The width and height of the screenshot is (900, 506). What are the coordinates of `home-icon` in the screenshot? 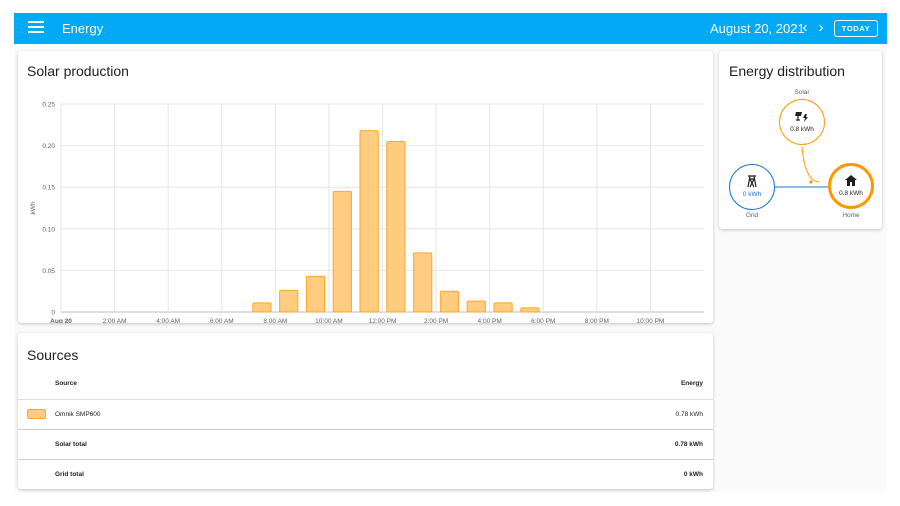 It's located at (851, 180).